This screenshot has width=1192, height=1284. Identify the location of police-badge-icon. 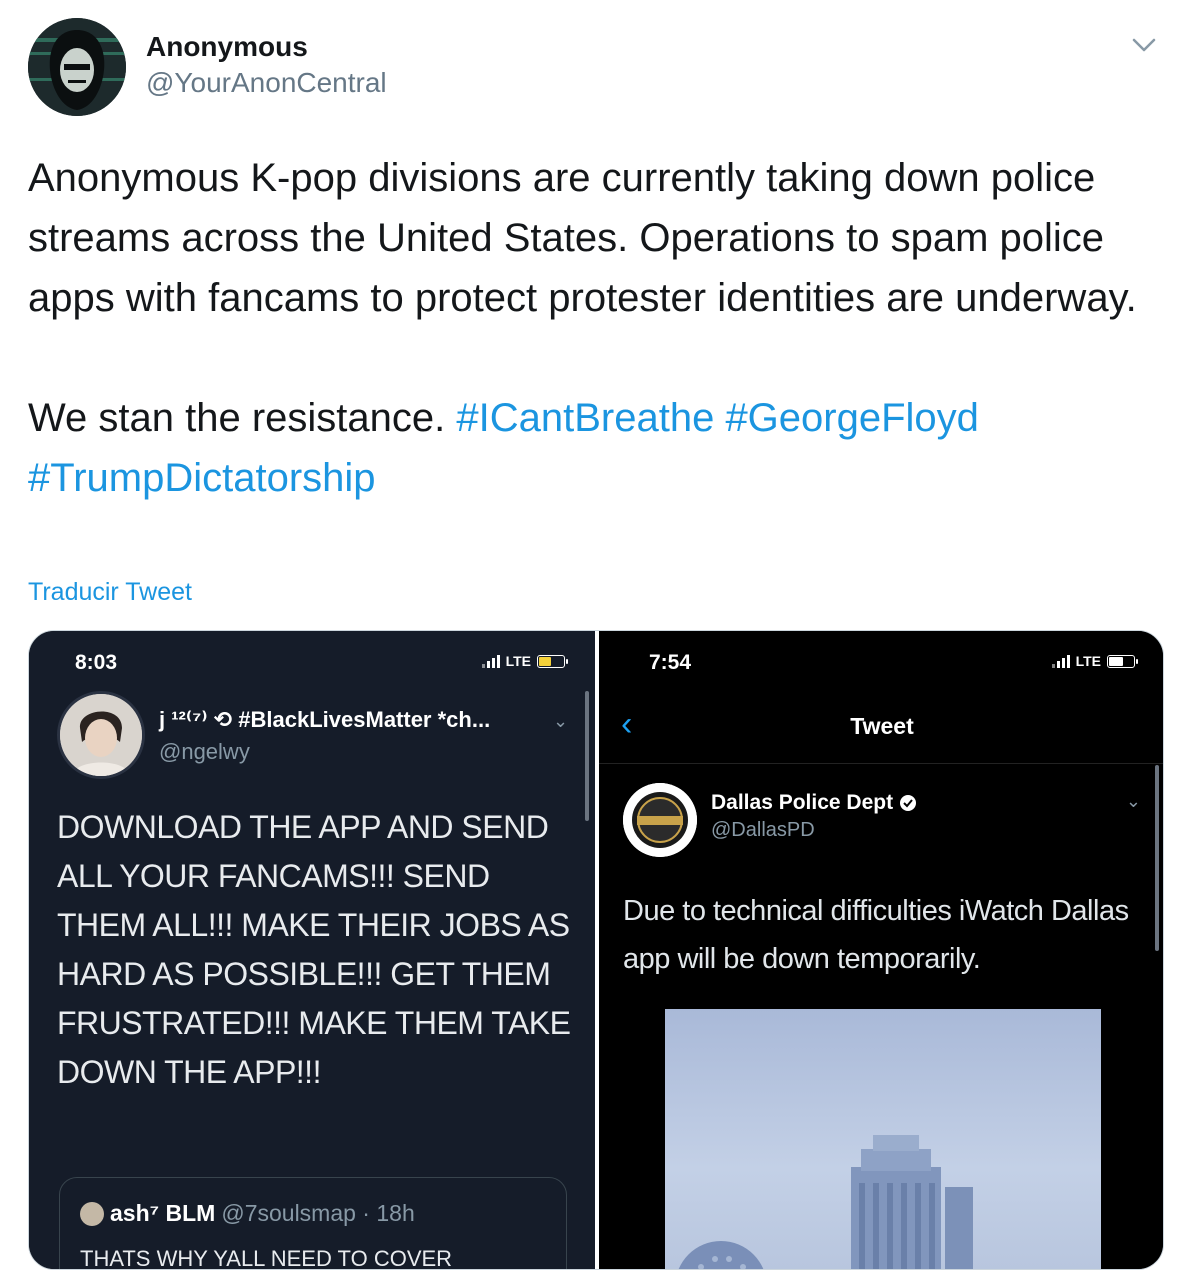
(660, 820).